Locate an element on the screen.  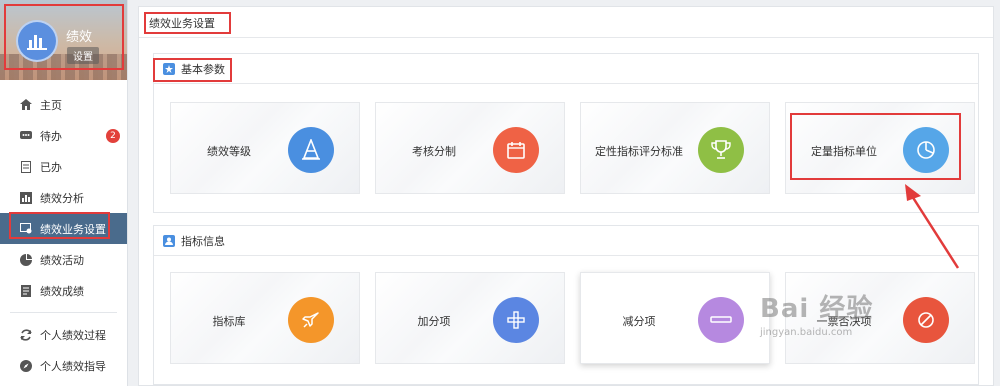
watermark: Bai 经验 jingyan.baidu.com is located at coordinates (816, 313).